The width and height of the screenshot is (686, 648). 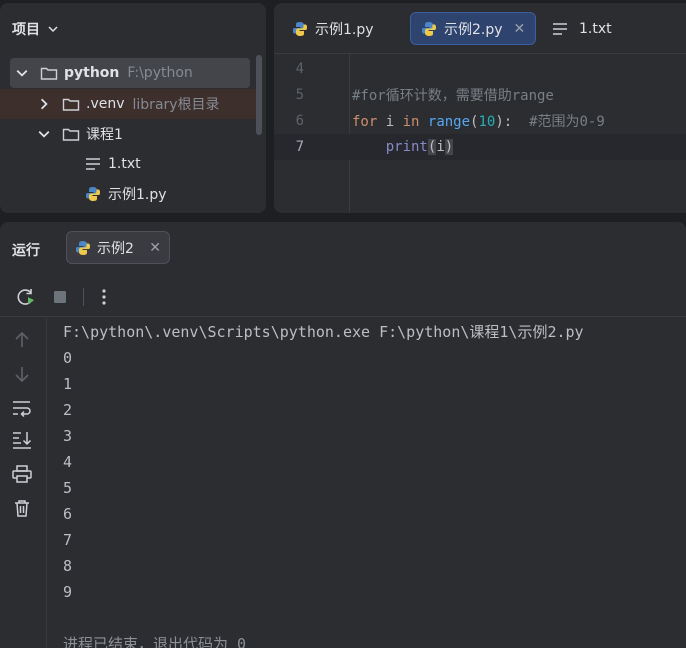 What do you see at coordinates (299, 147) in the screenshot?
I see `line-number: 7` at bounding box center [299, 147].